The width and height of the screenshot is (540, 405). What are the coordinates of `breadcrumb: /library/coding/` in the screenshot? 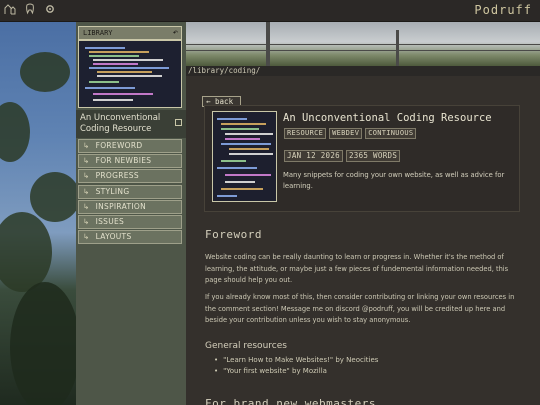 It's located at (363, 71).